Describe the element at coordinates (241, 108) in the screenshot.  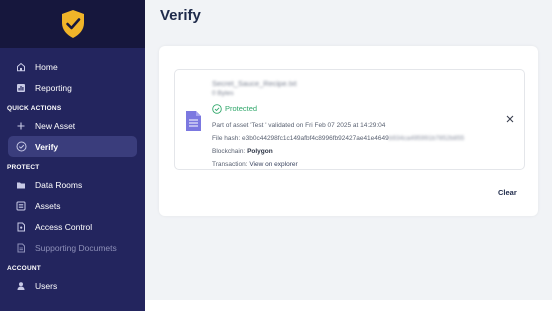
I see `protected-label: Protected` at that location.